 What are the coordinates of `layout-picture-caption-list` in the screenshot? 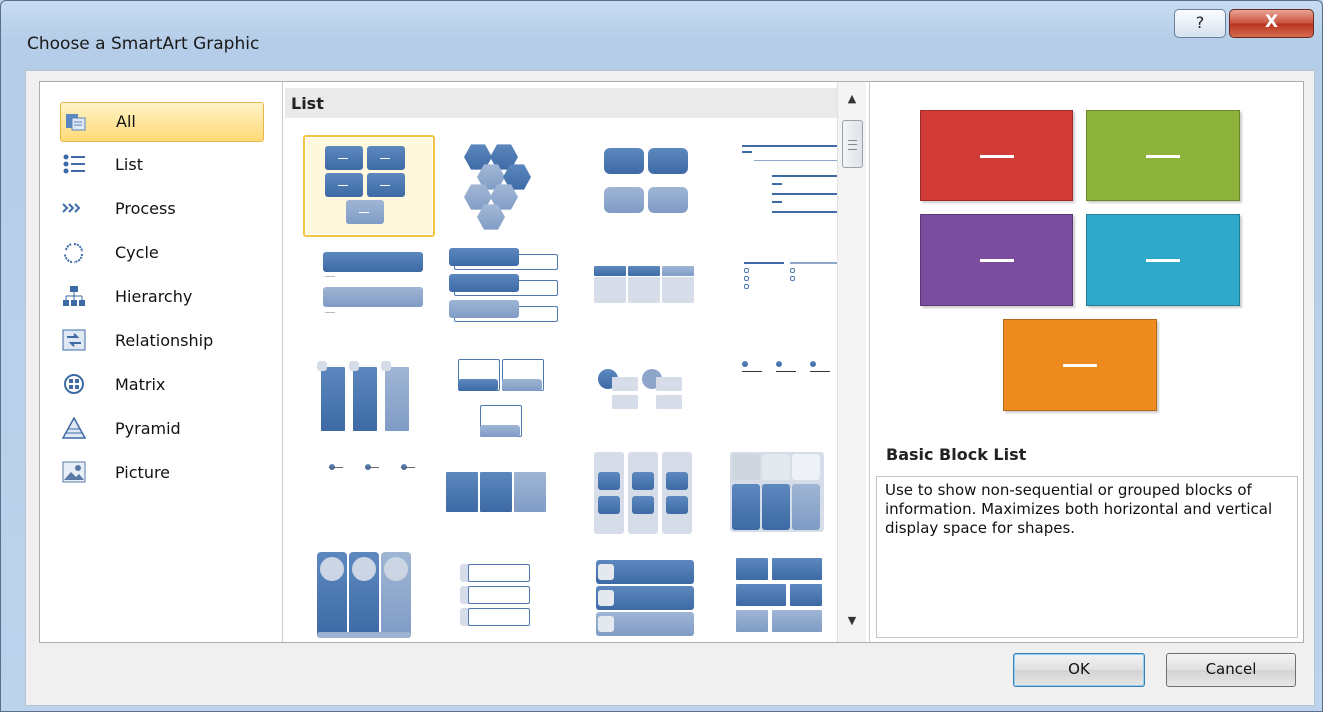 It's located at (648, 184).